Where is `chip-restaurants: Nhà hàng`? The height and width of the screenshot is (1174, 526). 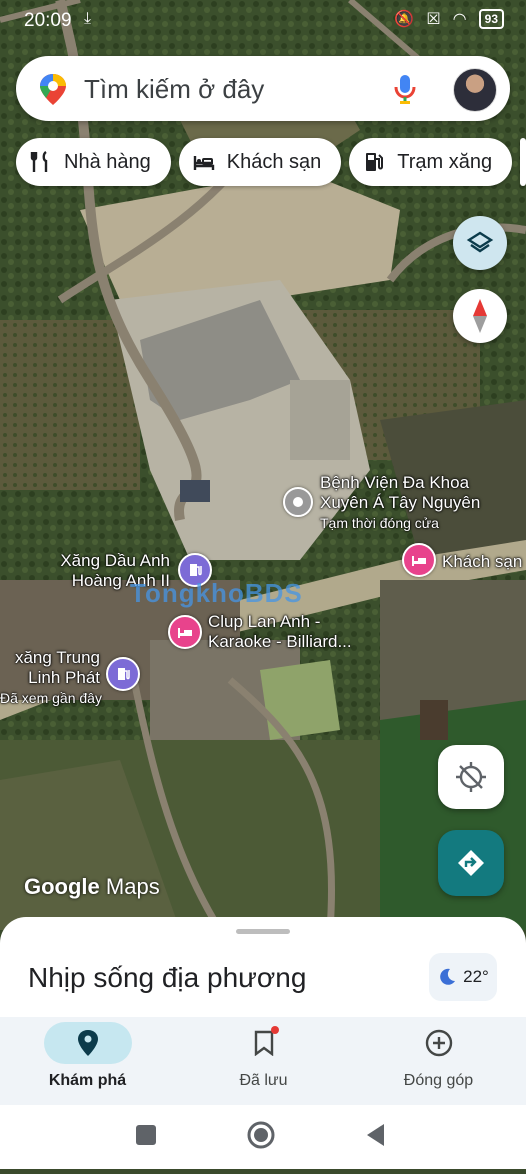
chip-restaurants: Nhà hàng is located at coordinates (93, 162).